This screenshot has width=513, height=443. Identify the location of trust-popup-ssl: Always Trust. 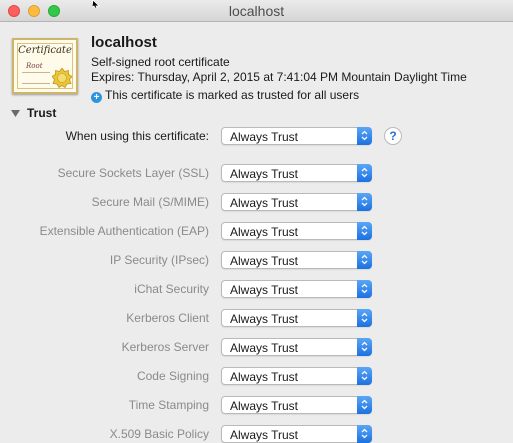
(296, 173).